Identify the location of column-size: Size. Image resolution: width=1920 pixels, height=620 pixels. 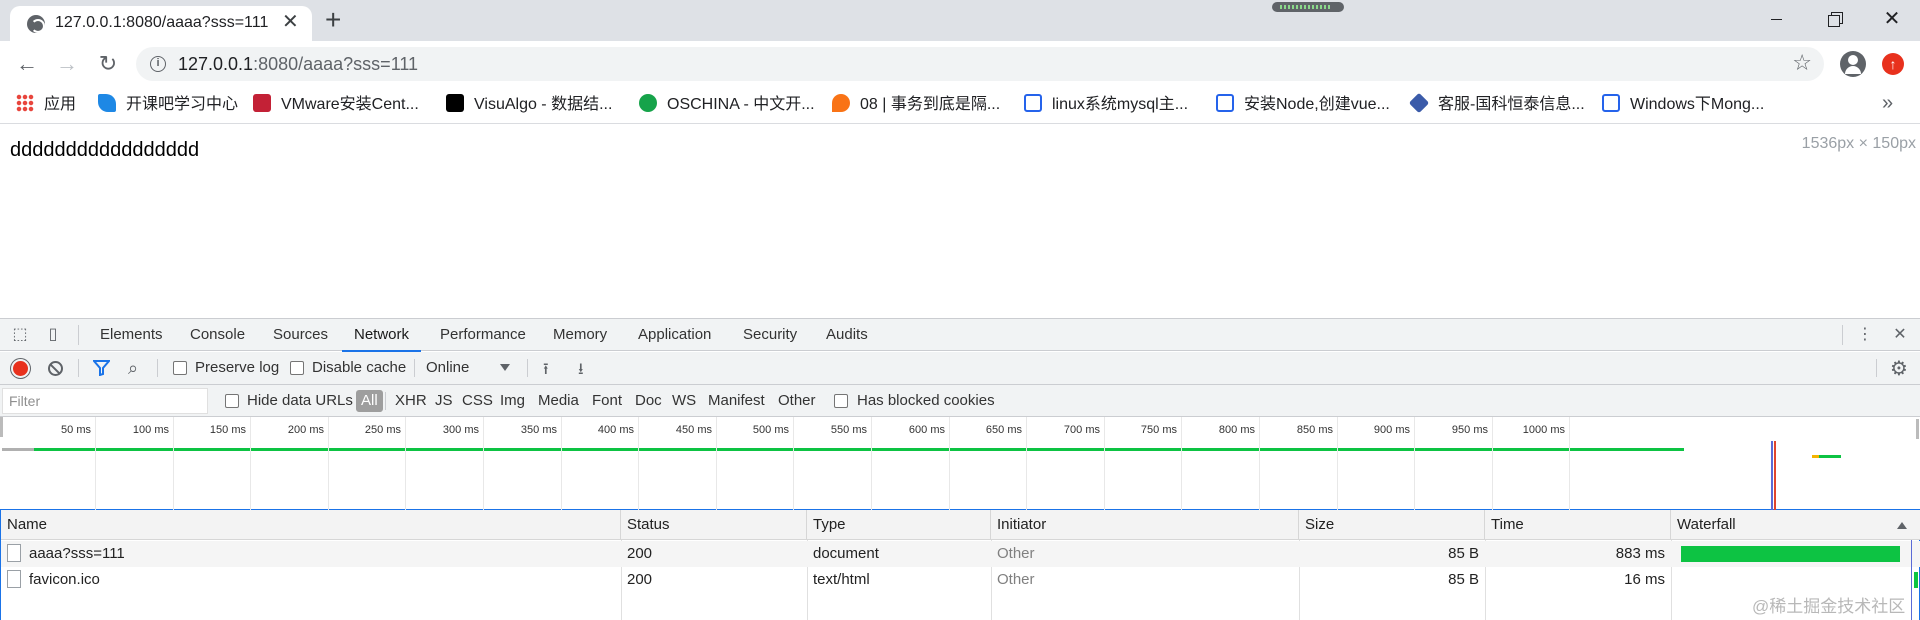
(1392, 525).